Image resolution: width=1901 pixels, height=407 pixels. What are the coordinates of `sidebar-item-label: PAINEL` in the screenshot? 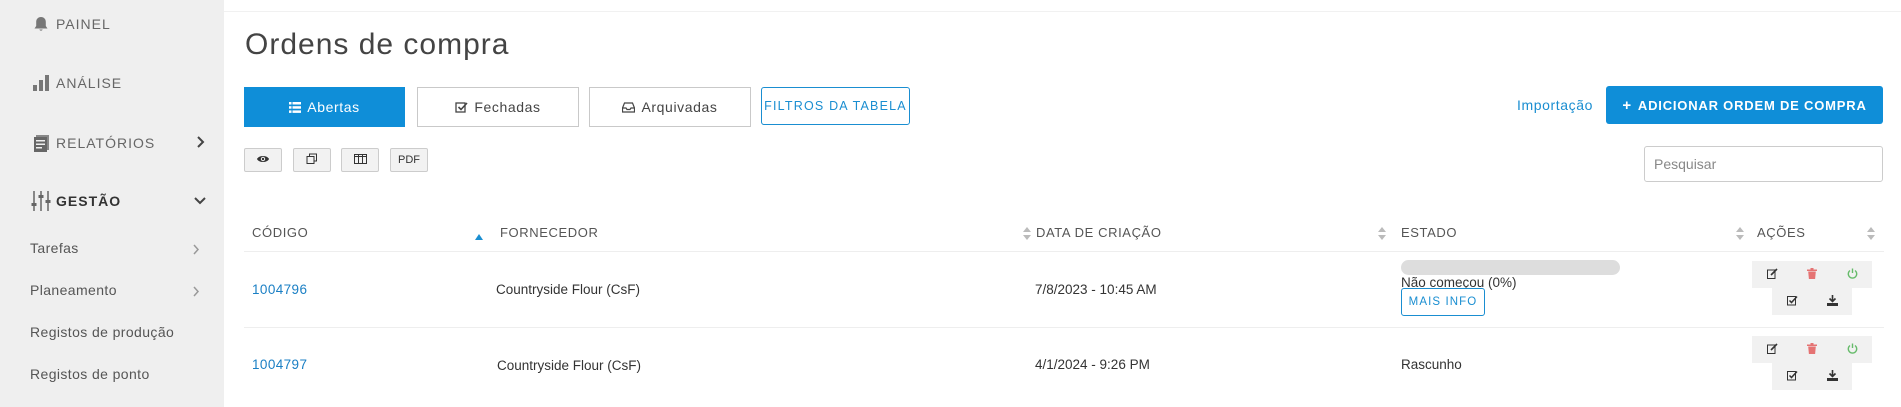 It's located at (83, 24).